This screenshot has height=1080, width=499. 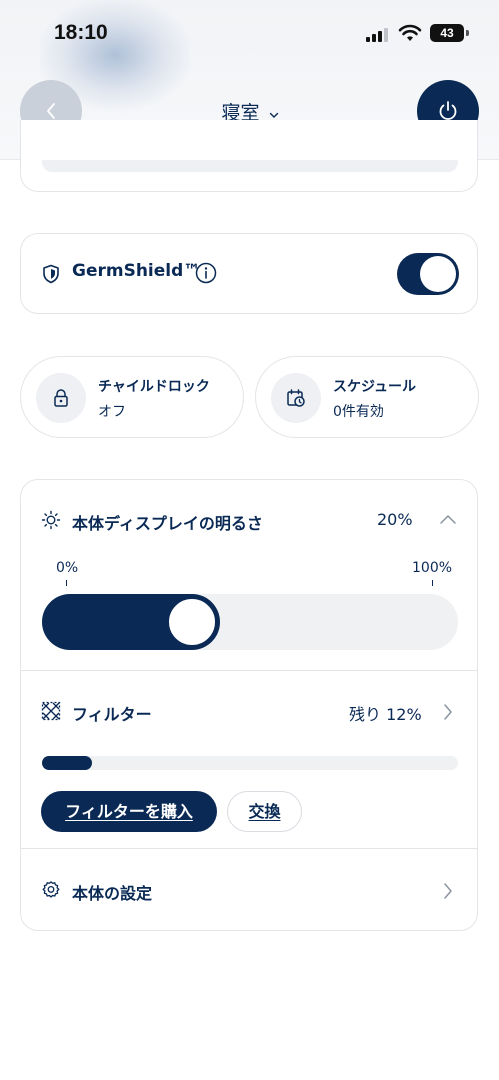 What do you see at coordinates (66, 583) in the screenshot?
I see `brightness-min-tick` at bounding box center [66, 583].